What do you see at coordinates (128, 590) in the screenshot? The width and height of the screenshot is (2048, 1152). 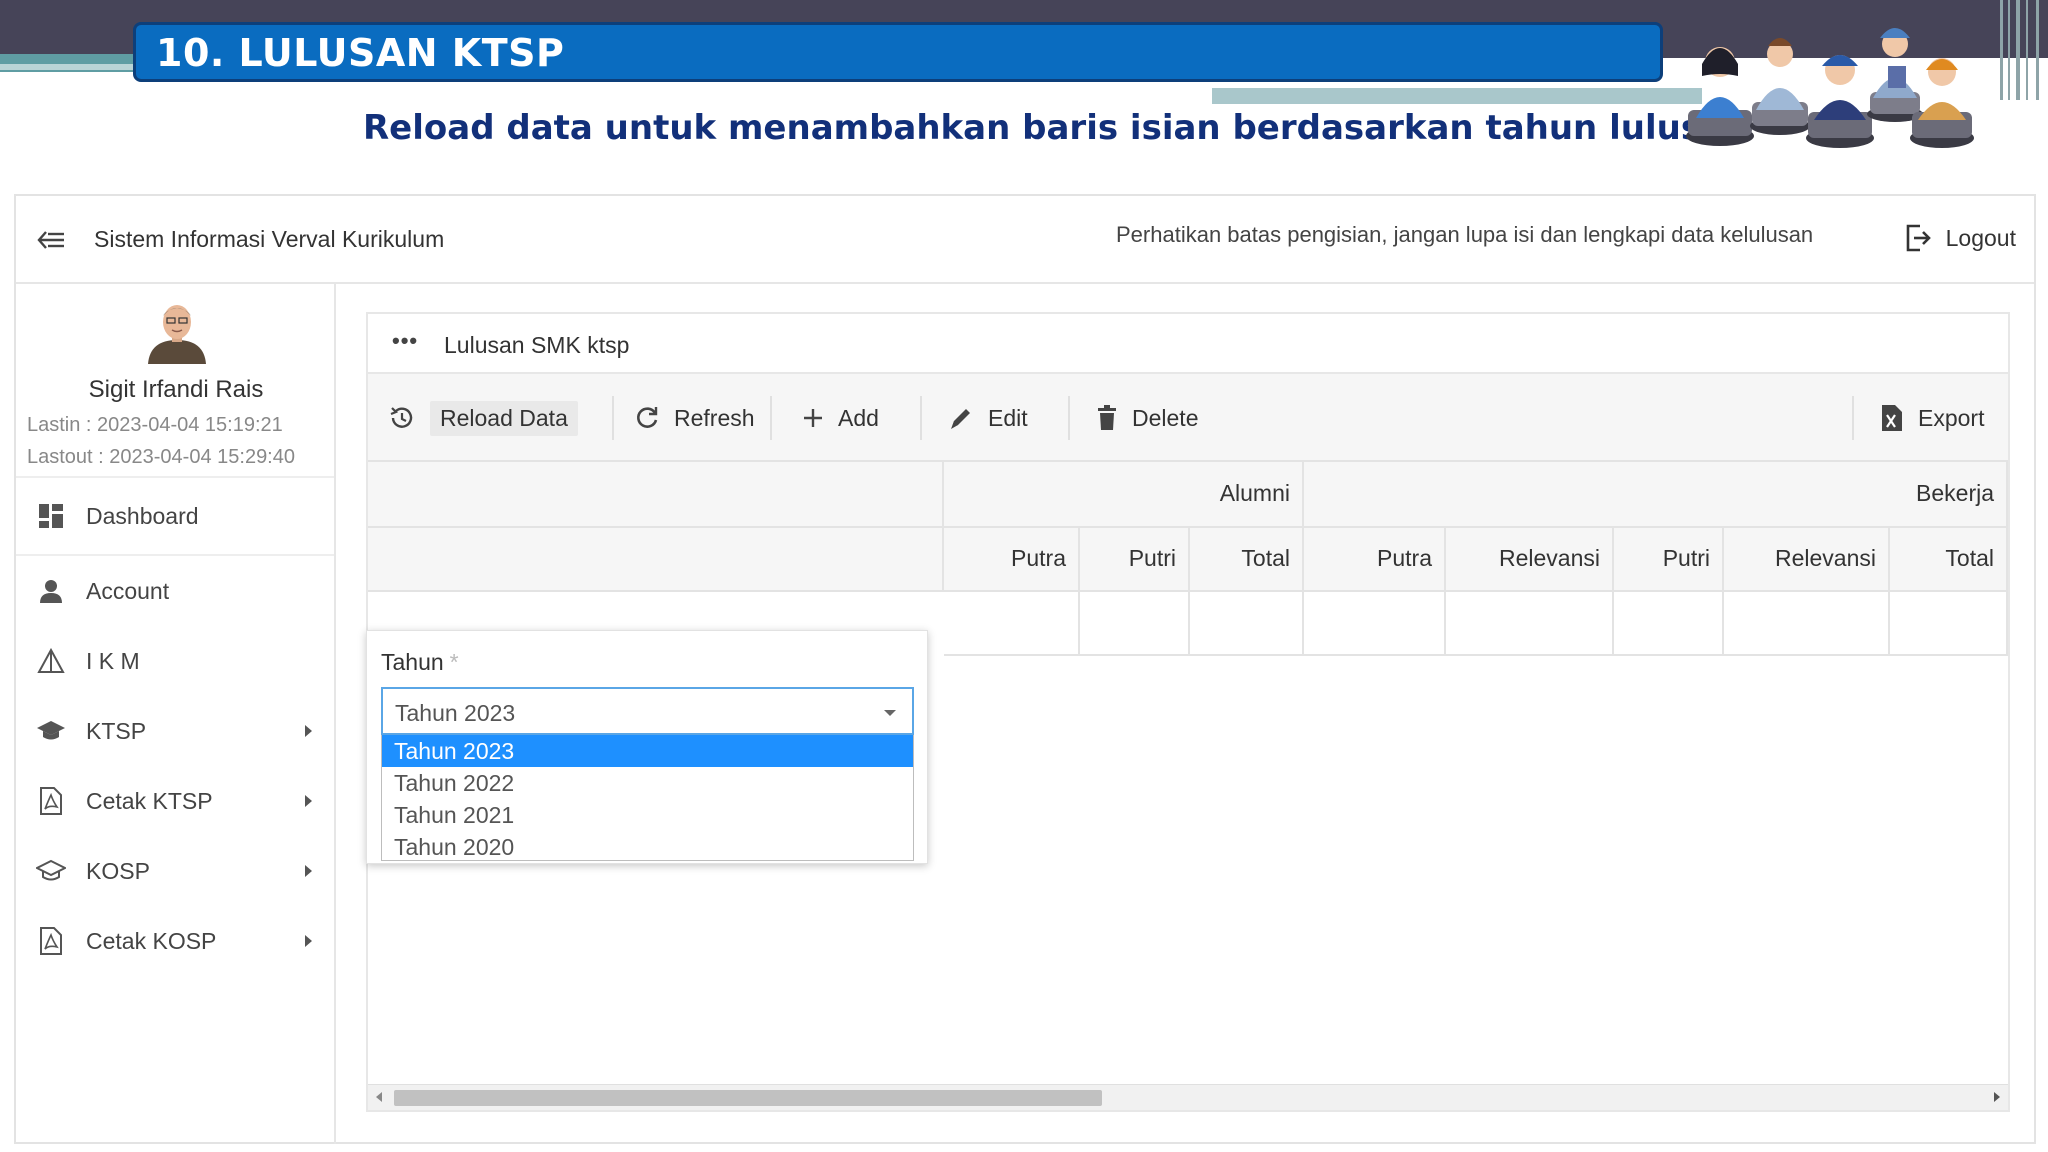 I see `sidebar-item-label: Account` at bounding box center [128, 590].